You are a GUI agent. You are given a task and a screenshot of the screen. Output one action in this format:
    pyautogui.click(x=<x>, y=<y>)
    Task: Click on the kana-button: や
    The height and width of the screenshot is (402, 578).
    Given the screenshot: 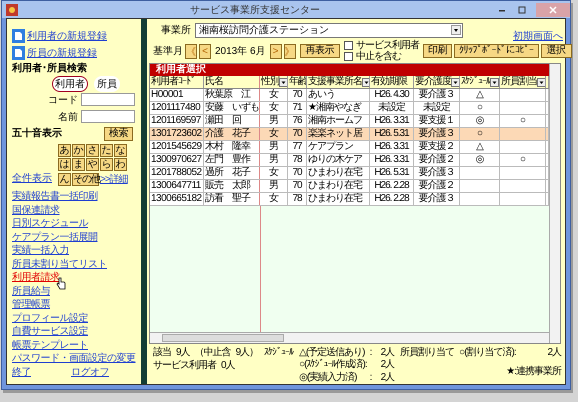 What is the action you would take?
    pyautogui.click(x=92, y=164)
    